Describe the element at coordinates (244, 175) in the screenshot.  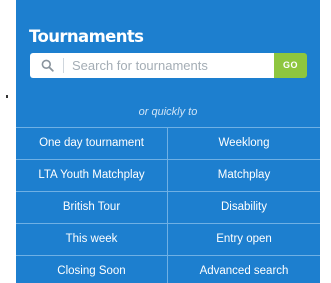
I see `link-matchplay: Matchplay` at that location.